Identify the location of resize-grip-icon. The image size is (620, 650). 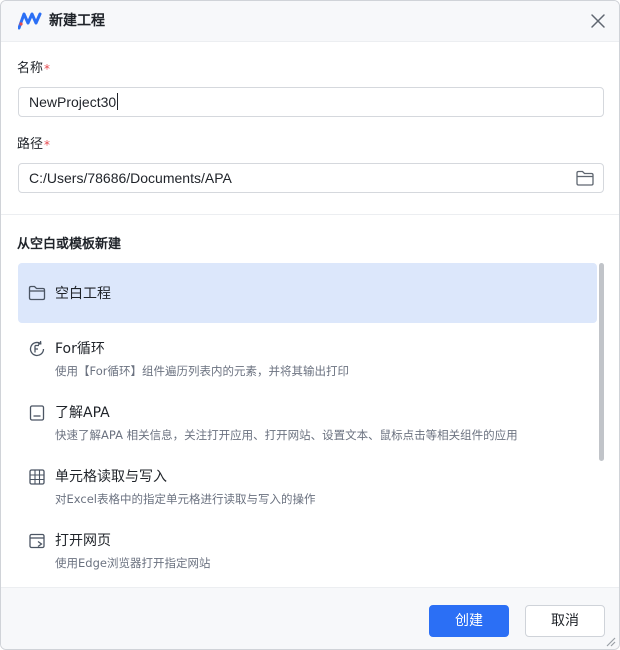
(610, 641).